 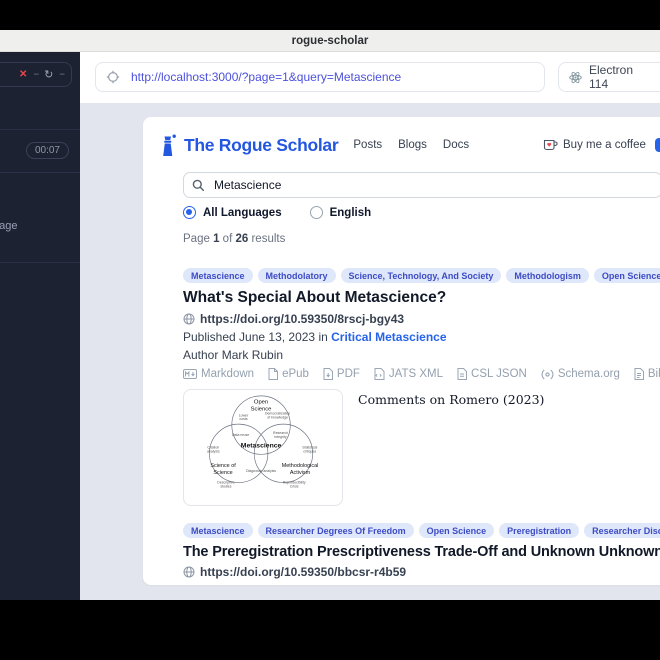 I want to click on figure-caption: Comments on Romero (2023), so click(x=451, y=399).